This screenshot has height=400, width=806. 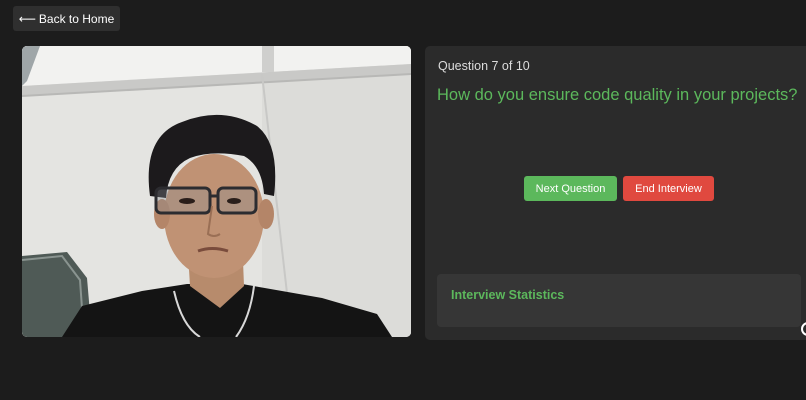 I want to click on question-counter: Question 7 of 10, so click(x=484, y=66).